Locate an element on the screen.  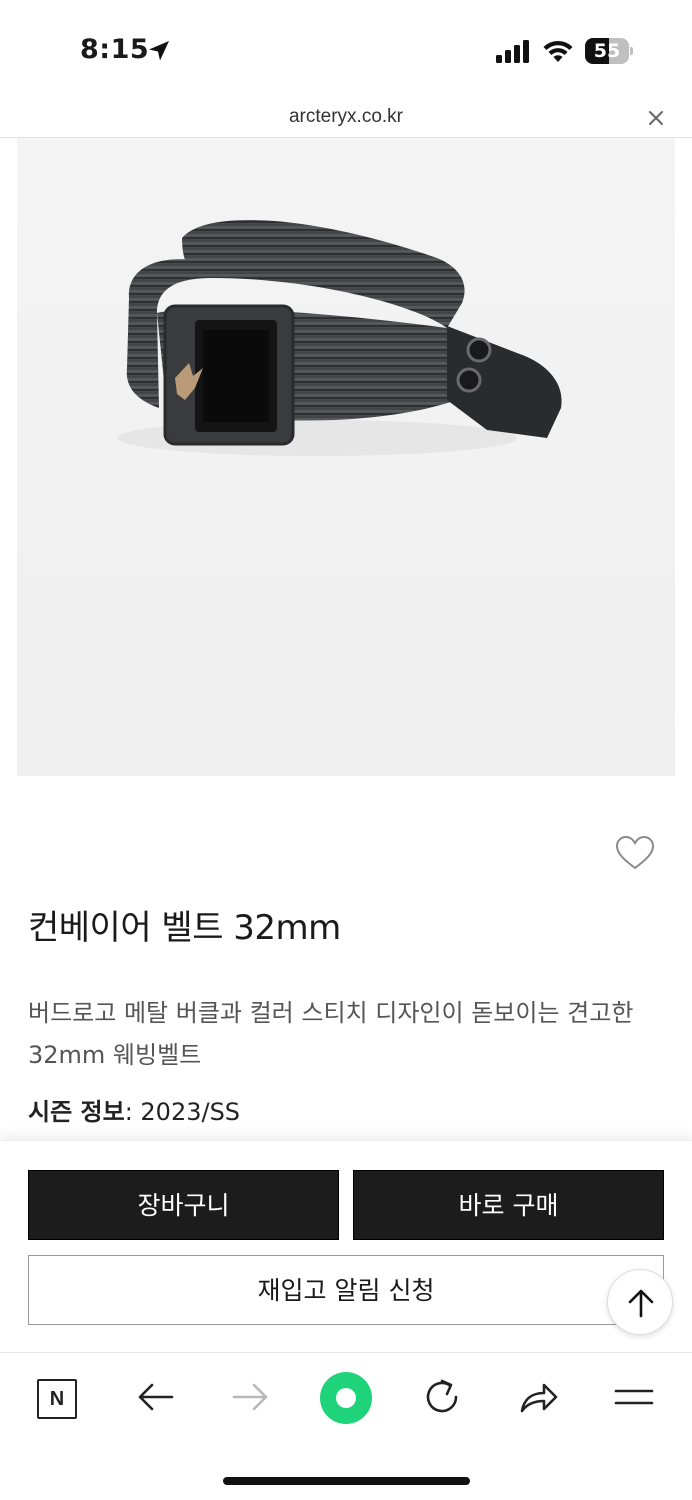
browser-toolbar: N is located at coordinates (346, 1426).